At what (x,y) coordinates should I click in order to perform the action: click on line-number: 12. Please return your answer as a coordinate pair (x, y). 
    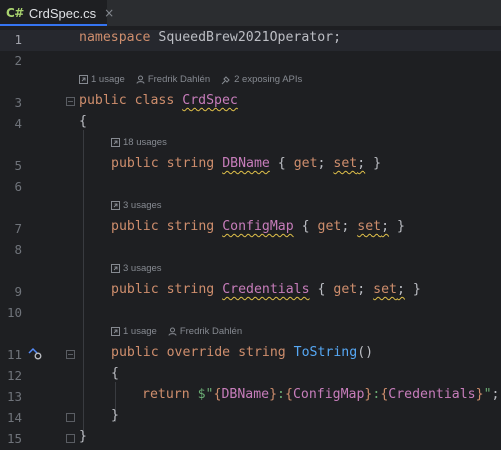
    Looking at the image, I should click on (14, 375).